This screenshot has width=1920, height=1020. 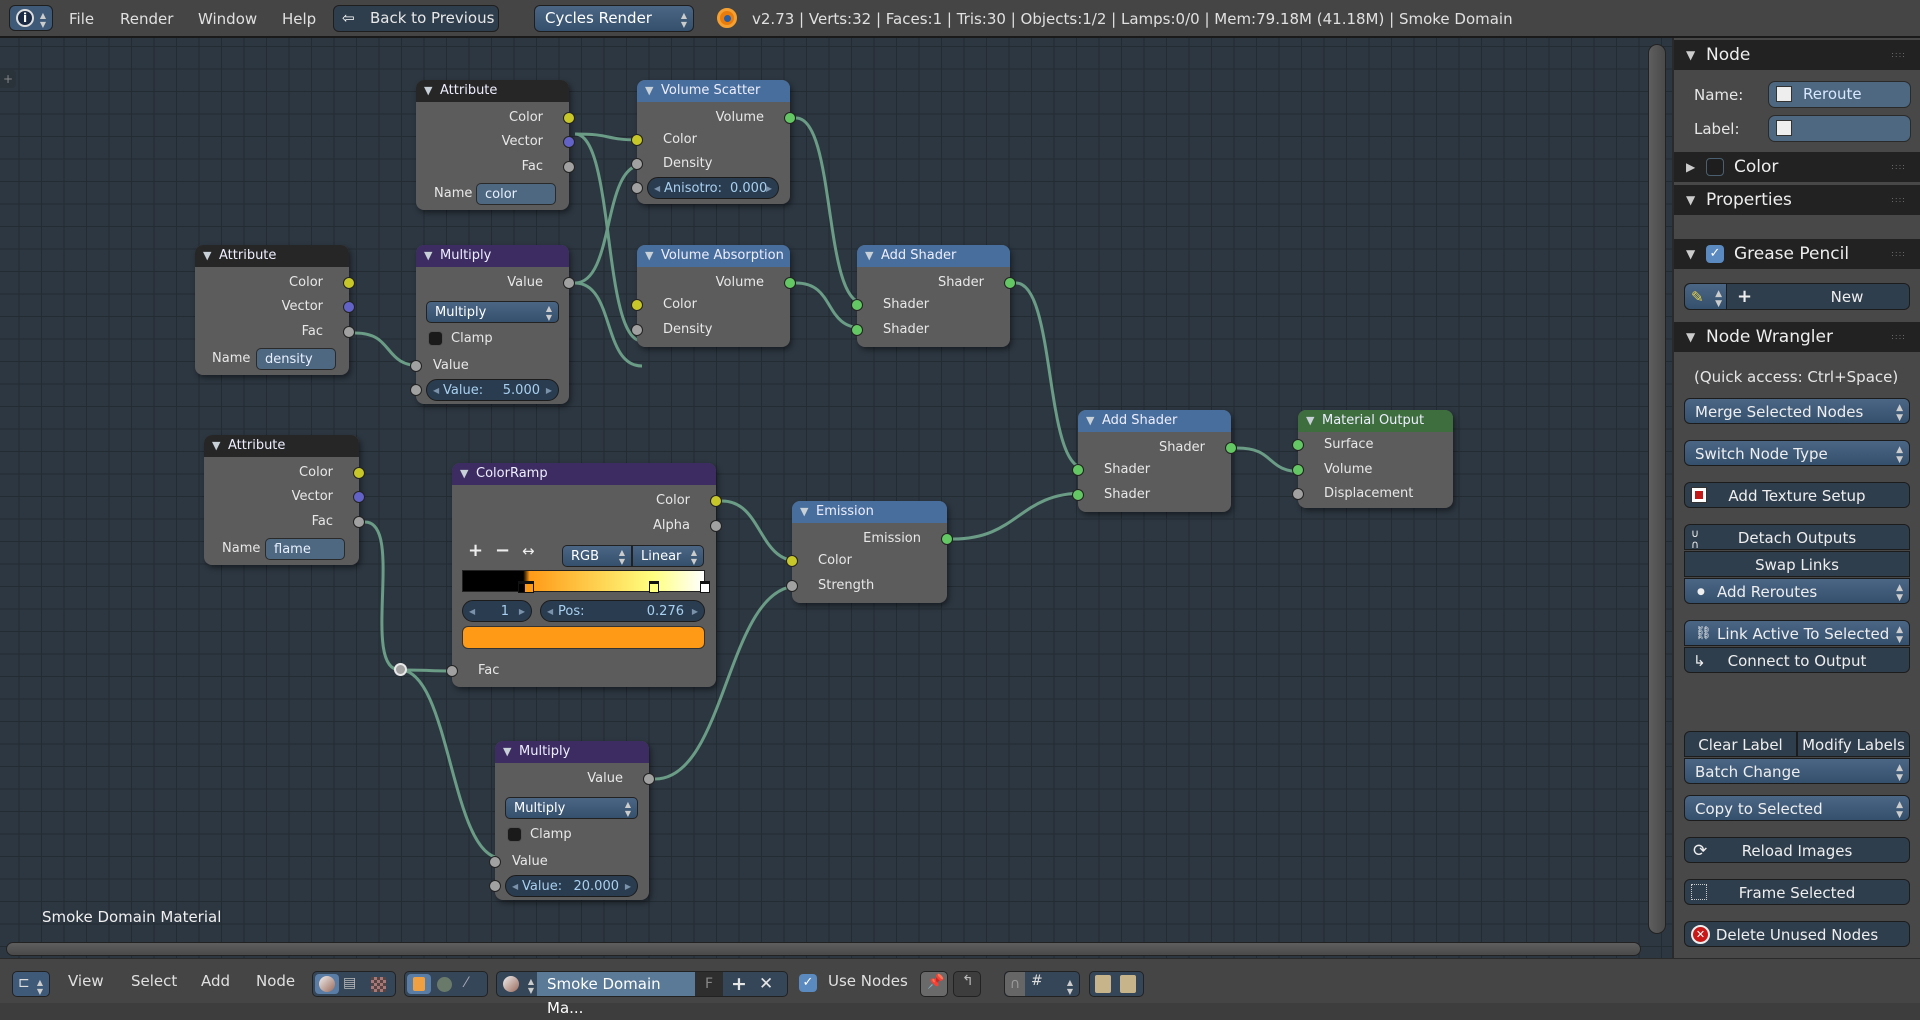 What do you see at coordinates (1375, 421) in the screenshot?
I see `node-header: ▼ Material Output` at bounding box center [1375, 421].